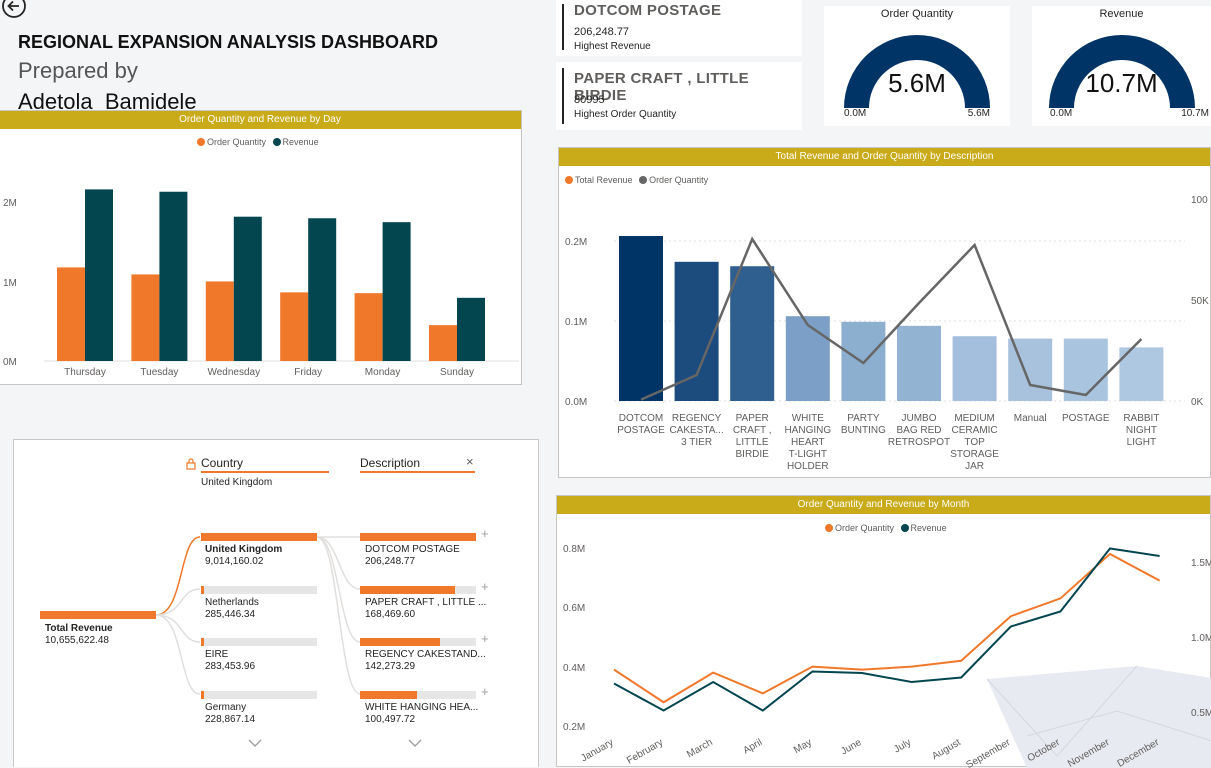  I want to click on y-tick-left: 0.8M, so click(574, 549).